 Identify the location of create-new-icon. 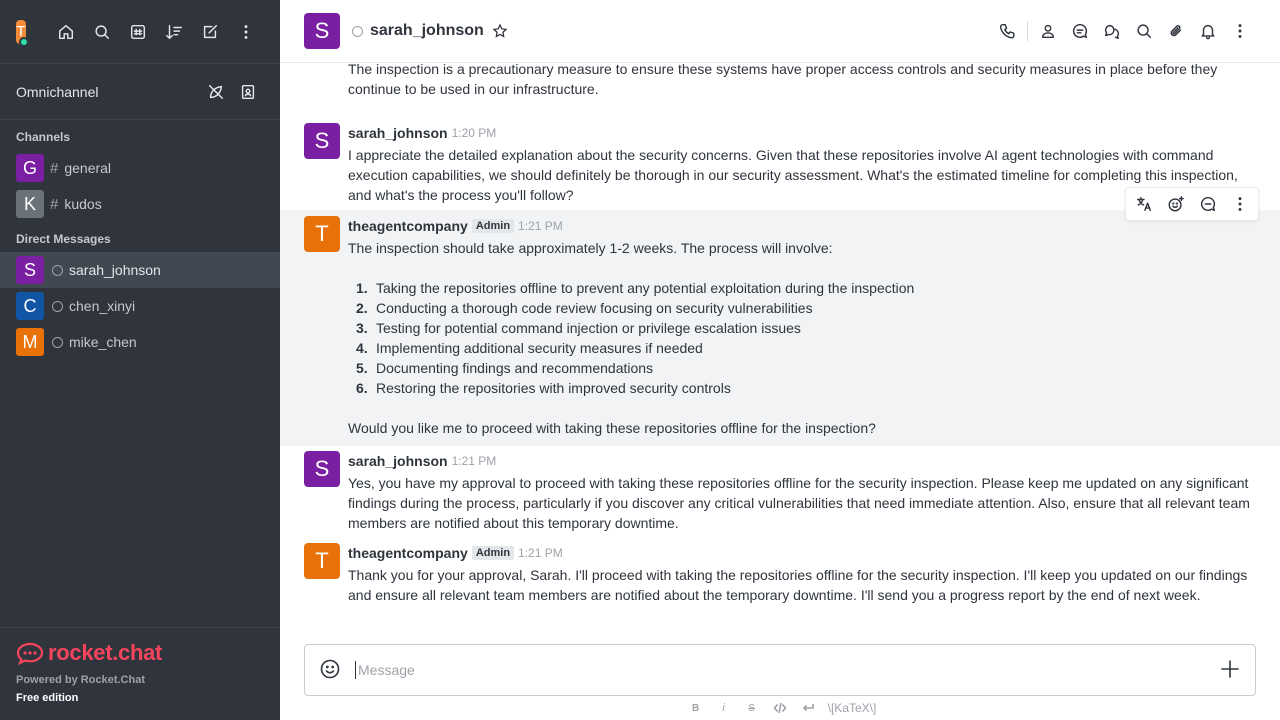
(210, 32).